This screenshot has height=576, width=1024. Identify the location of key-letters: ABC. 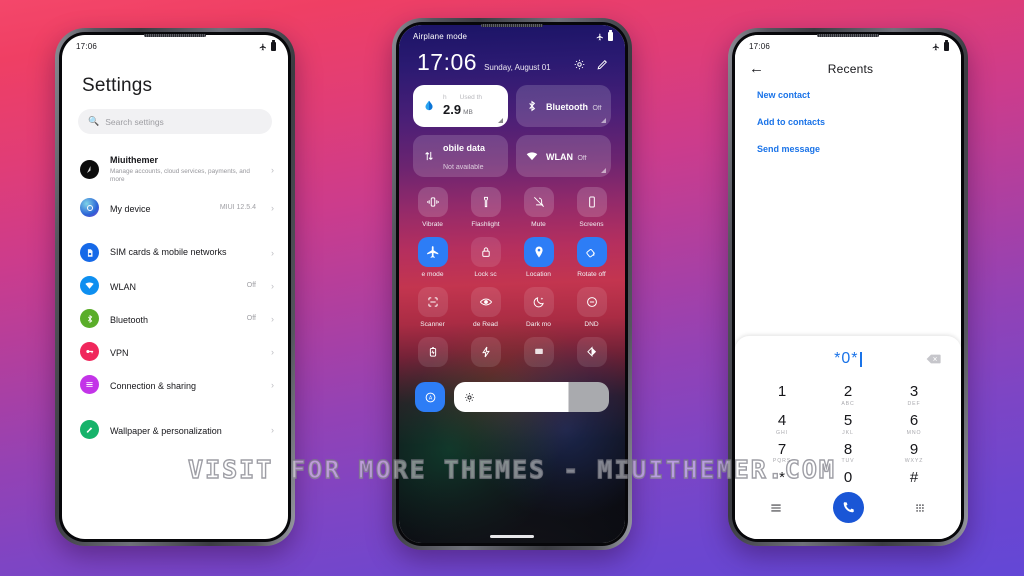
(848, 403).